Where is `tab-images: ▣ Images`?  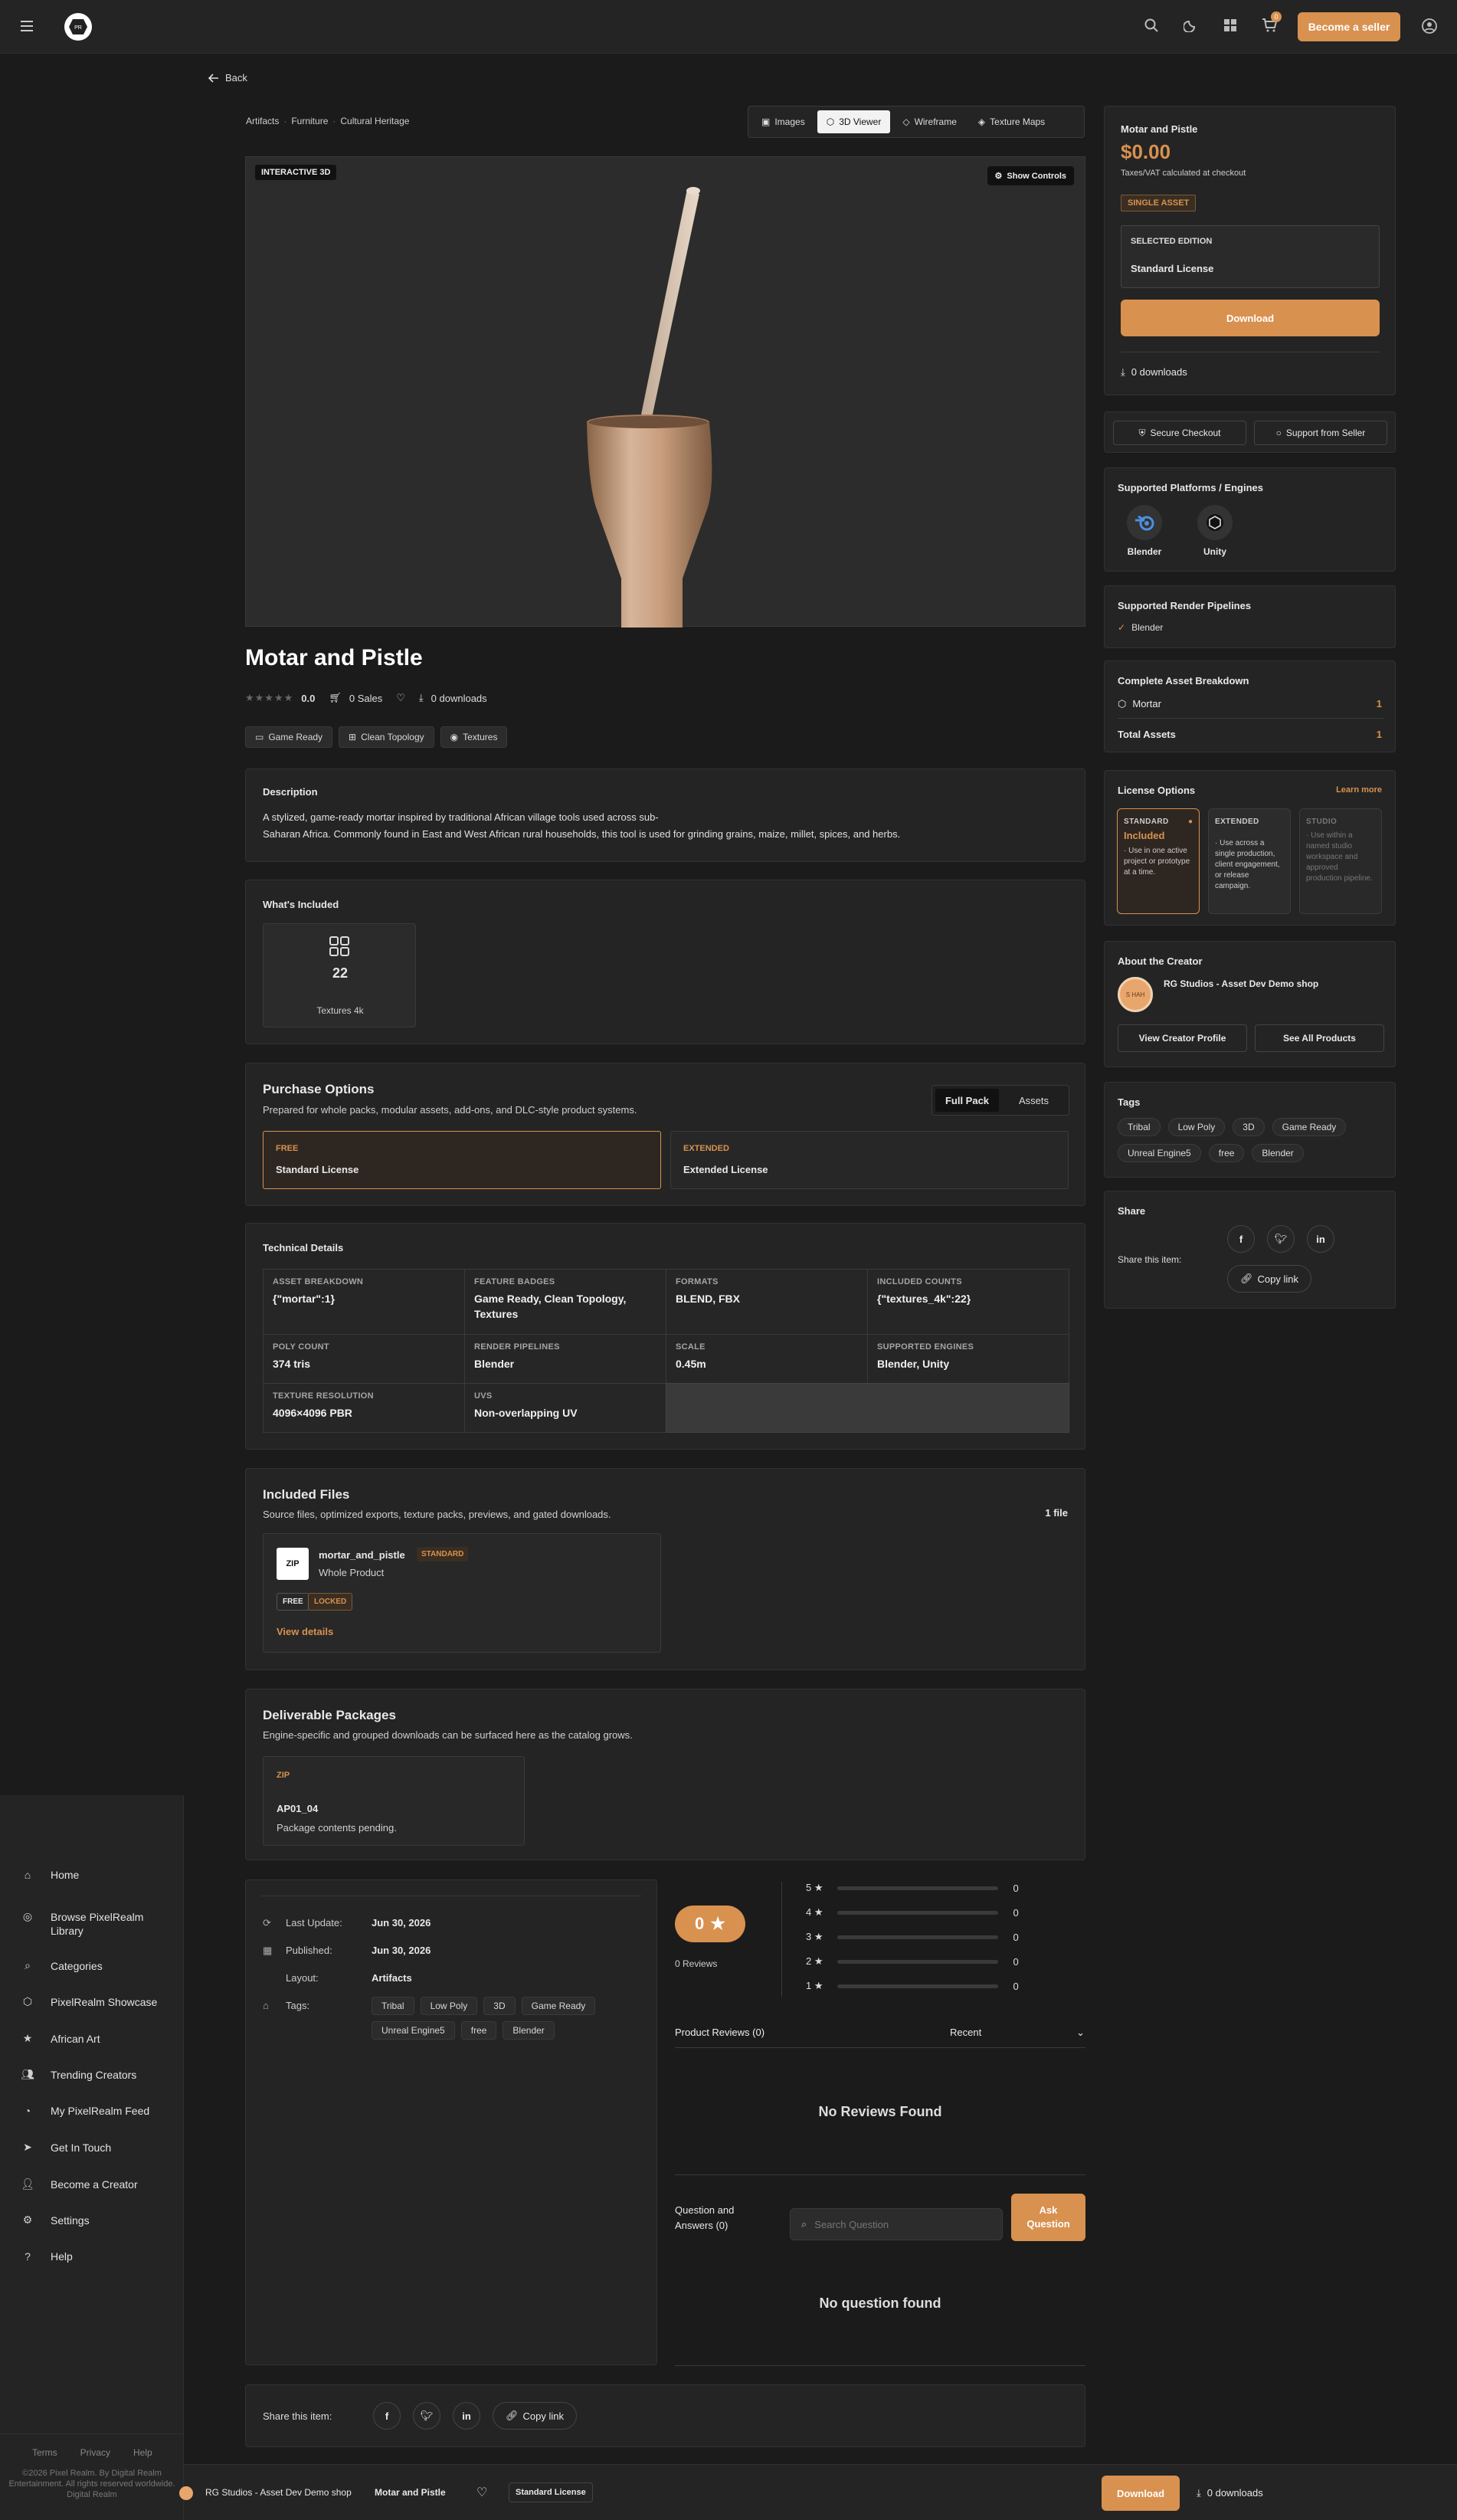
tab-images: ▣ Images is located at coordinates (783, 121).